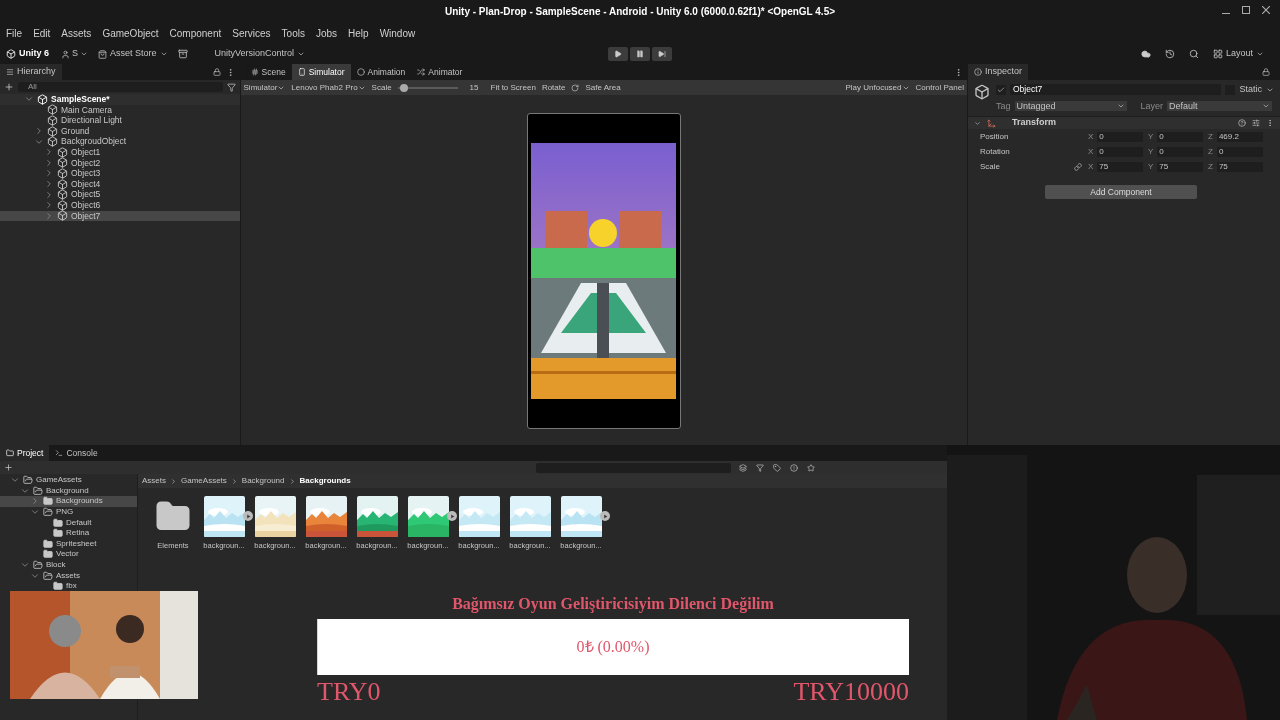 The height and width of the screenshot is (720, 1280). I want to click on hierarchy-item: SampleScene*, so click(120, 99).